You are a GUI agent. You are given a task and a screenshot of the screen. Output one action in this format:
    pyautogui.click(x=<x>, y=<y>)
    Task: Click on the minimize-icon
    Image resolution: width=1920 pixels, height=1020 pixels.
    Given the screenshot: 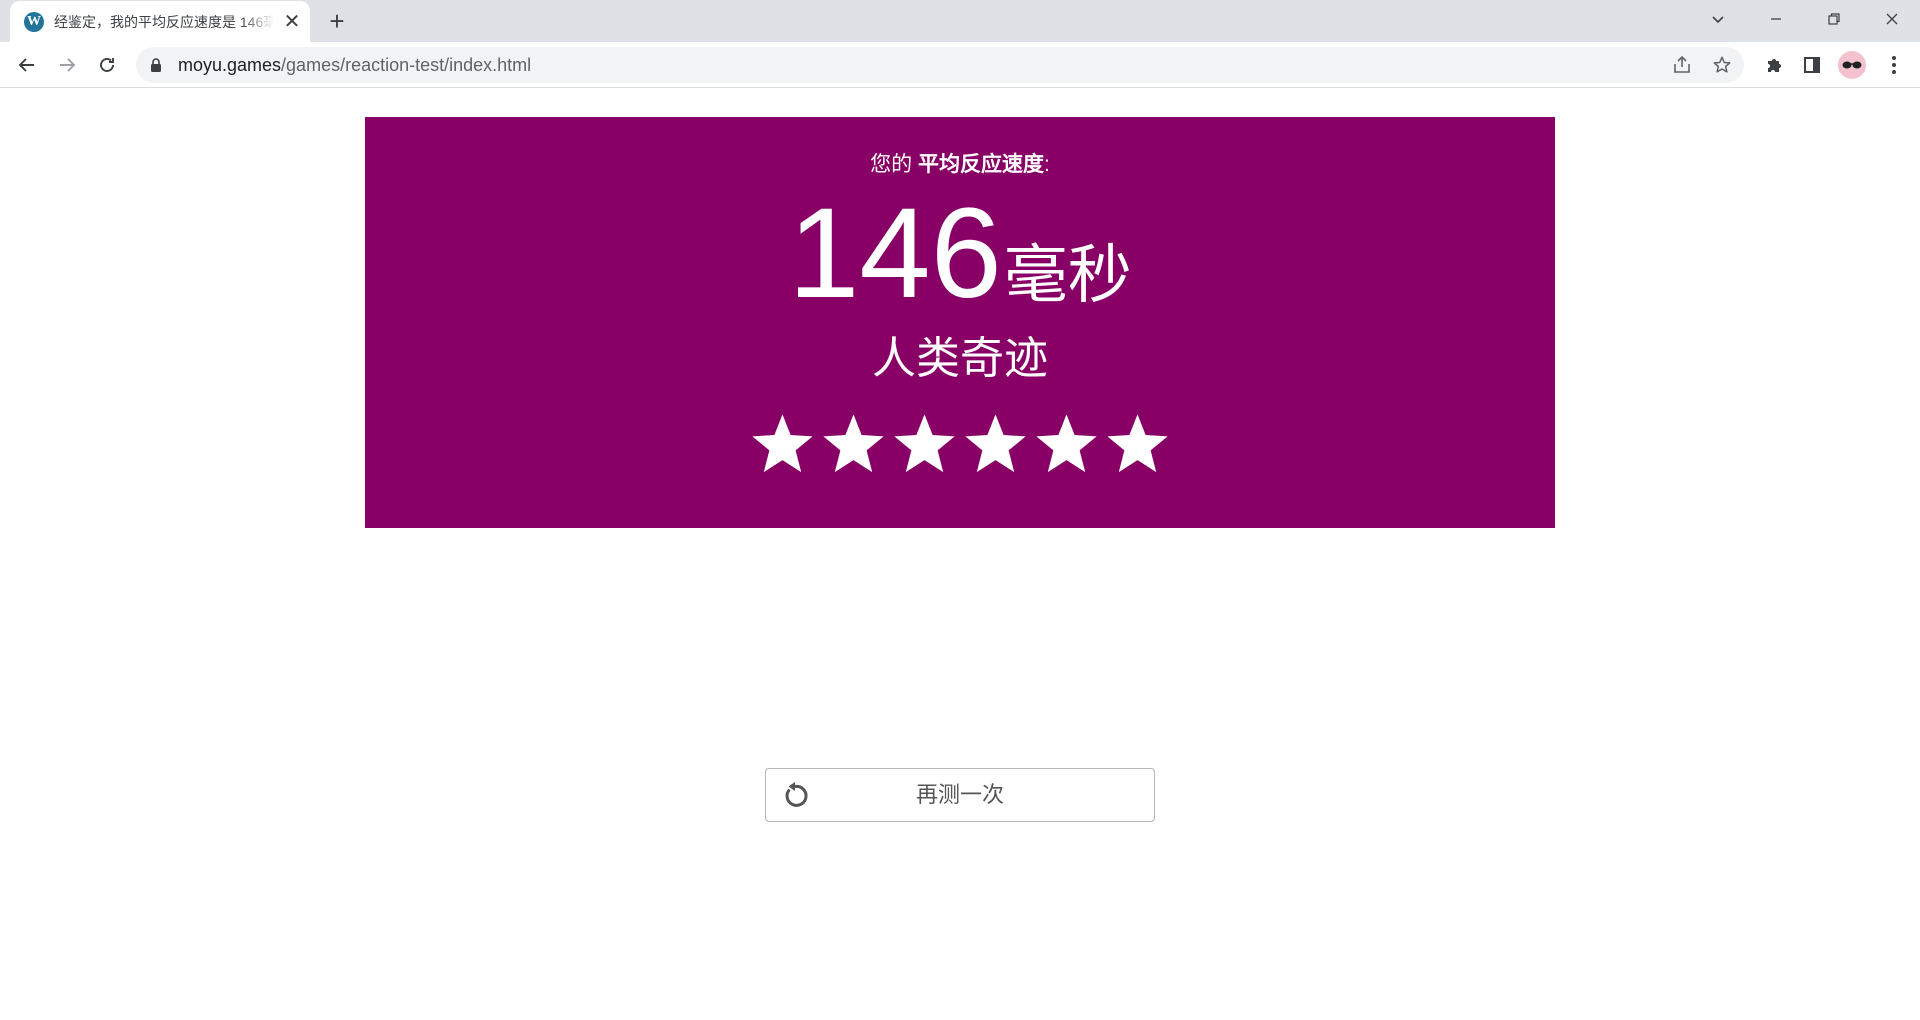 What is the action you would take?
    pyautogui.click(x=1776, y=19)
    